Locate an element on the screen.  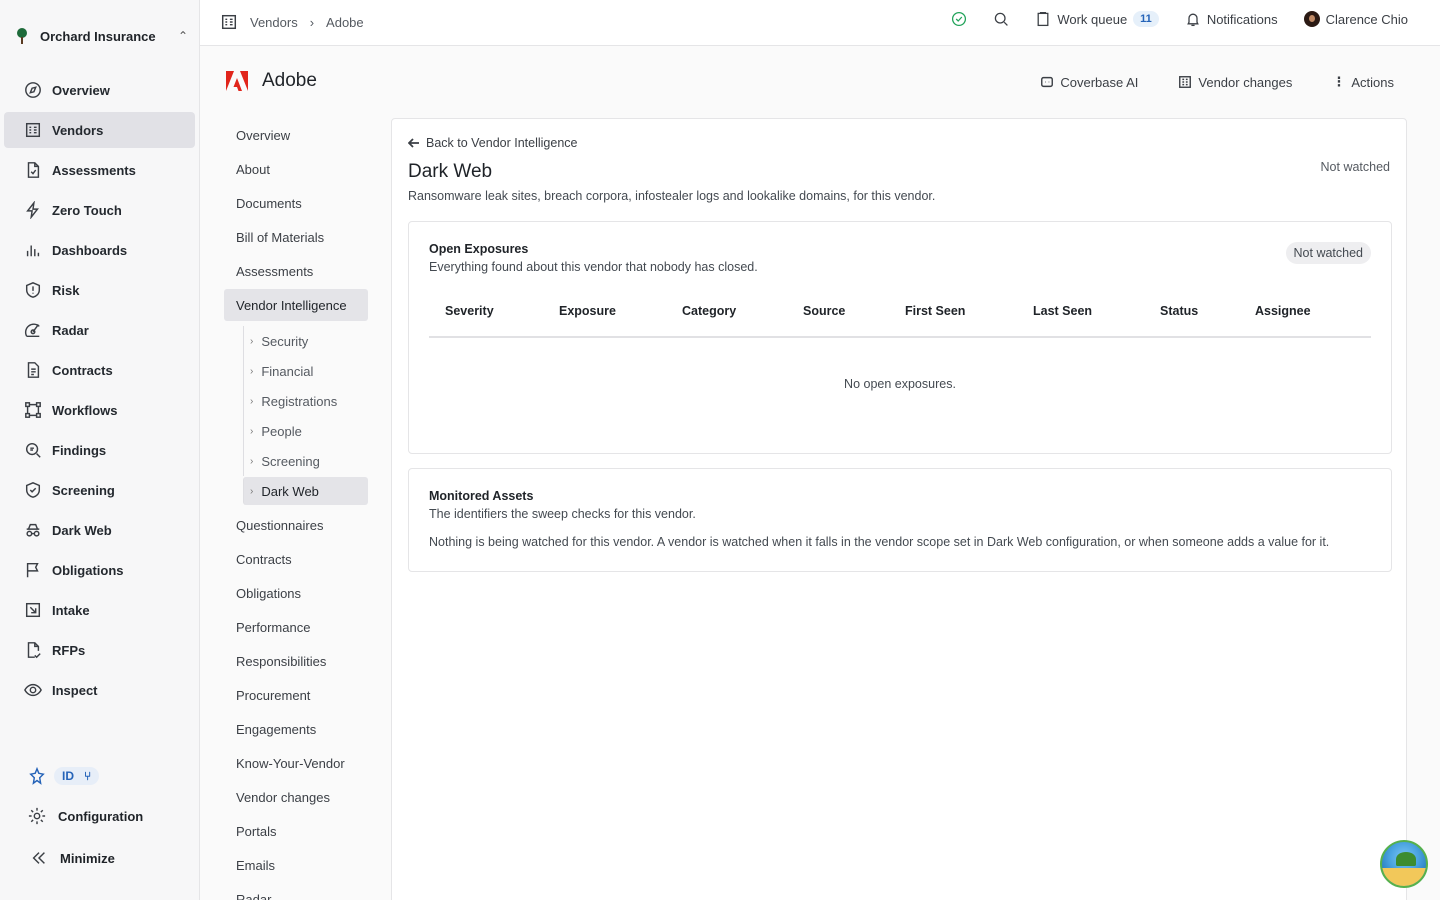
org-switcher: Orchard Insurance ⌃ is located at coordinates (100, 36).